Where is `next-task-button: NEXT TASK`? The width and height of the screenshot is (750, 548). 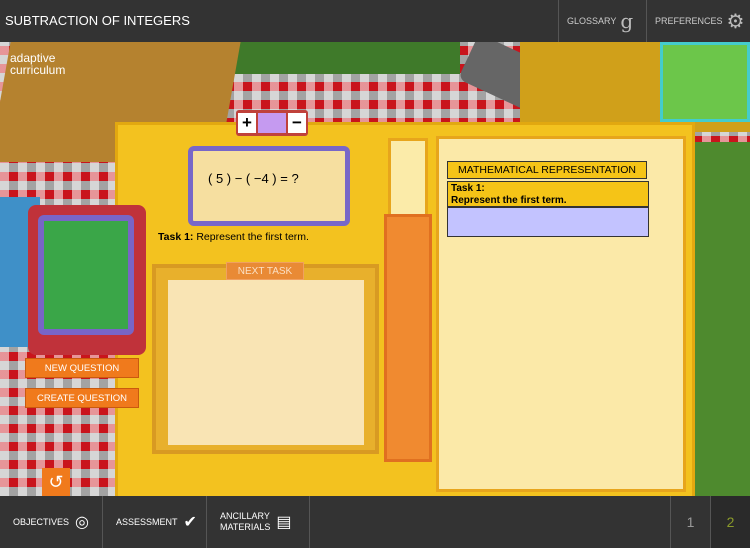 next-task-button: NEXT TASK is located at coordinates (265, 271).